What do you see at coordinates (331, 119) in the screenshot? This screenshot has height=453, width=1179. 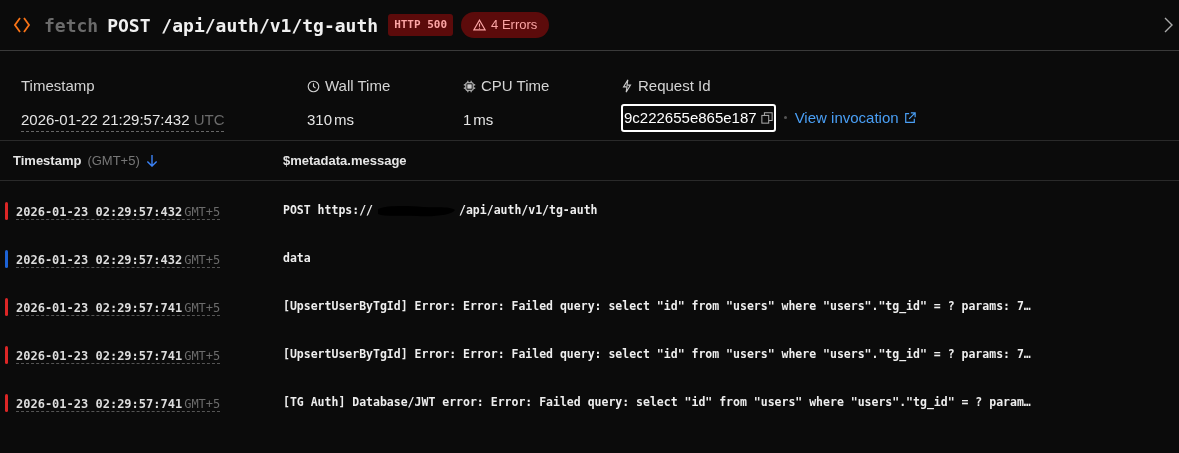 I see `wall-time-value: 310ms` at bounding box center [331, 119].